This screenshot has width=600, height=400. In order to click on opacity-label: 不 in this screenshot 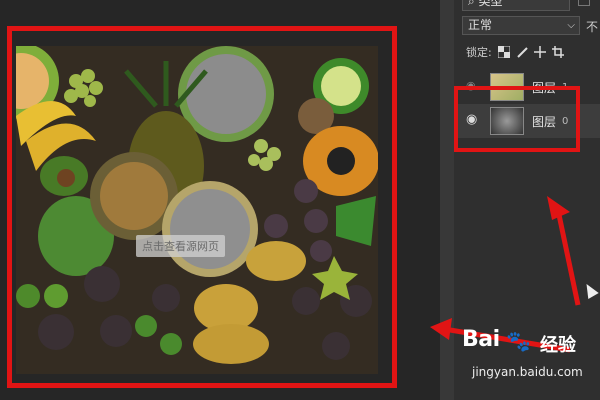, I will do `click(592, 27)`.